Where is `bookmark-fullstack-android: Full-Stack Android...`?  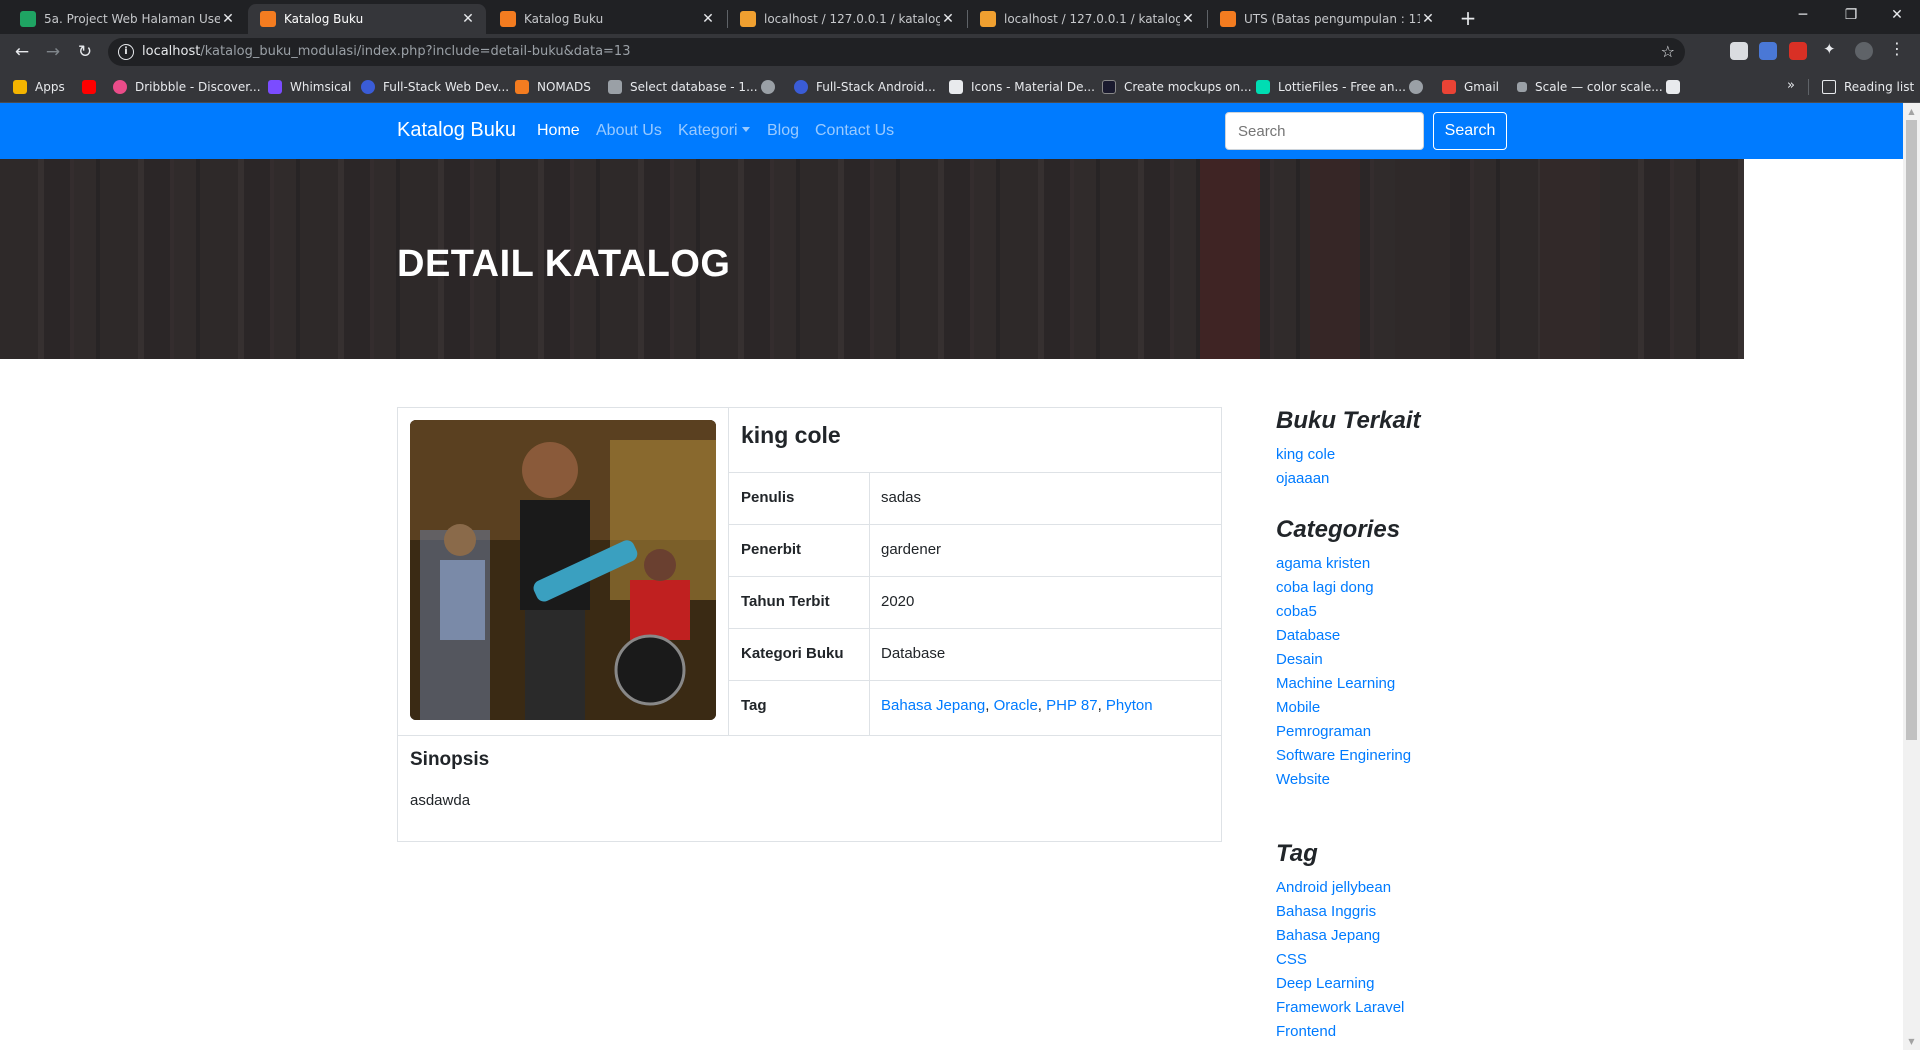
bookmark-fullstack-android: Full-Stack Android... is located at coordinates (865, 87).